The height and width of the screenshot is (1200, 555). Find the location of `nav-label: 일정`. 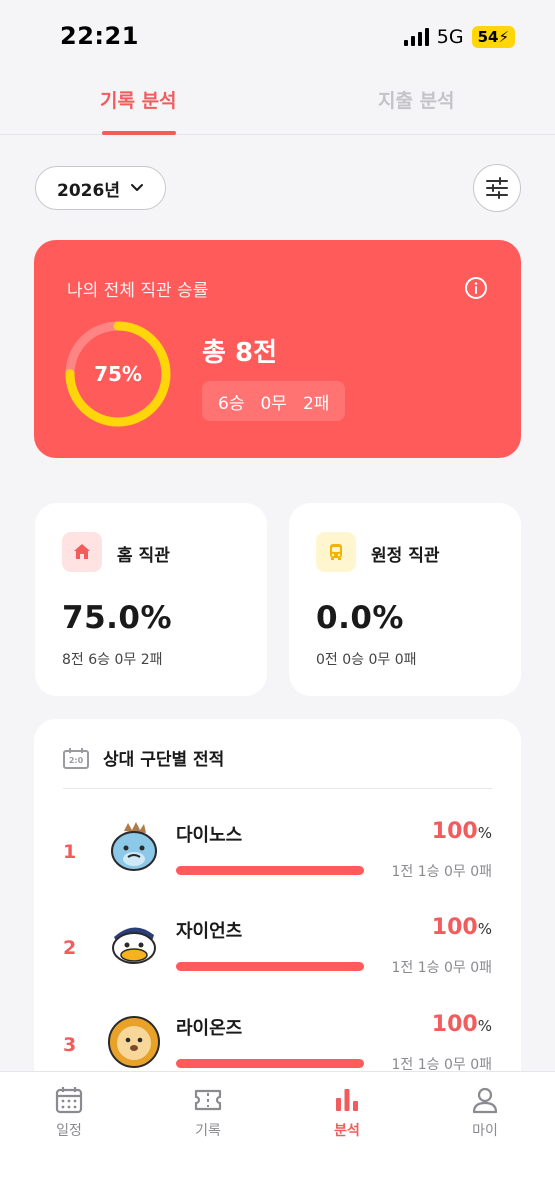

nav-label: 일정 is located at coordinates (69, 1131).